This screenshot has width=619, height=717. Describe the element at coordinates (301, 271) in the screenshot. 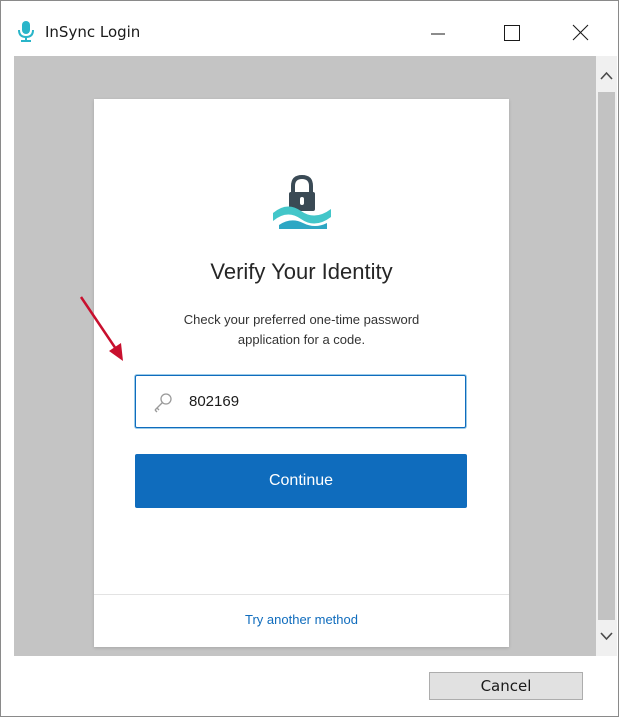

I see `page-title: Verify Your Identity` at that location.